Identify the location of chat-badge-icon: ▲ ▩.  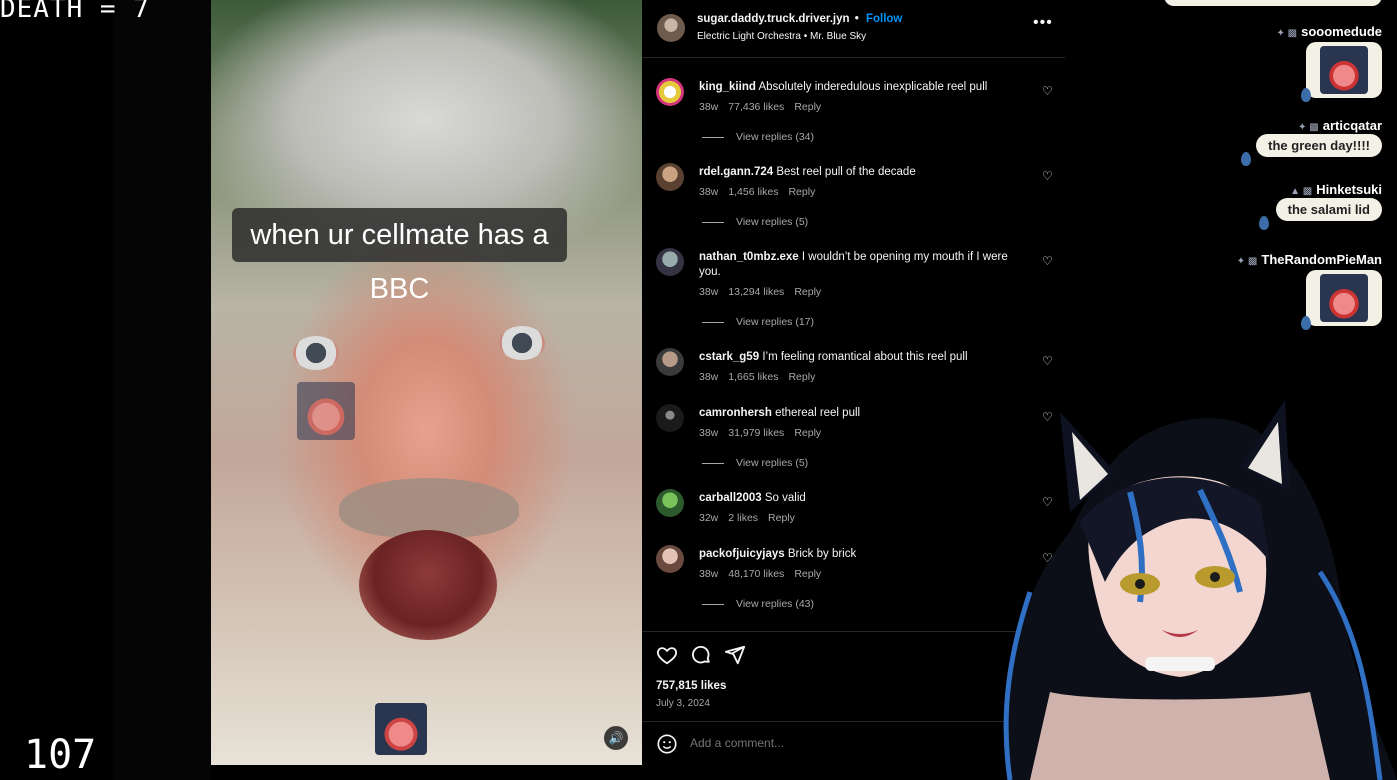
(1301, 191).